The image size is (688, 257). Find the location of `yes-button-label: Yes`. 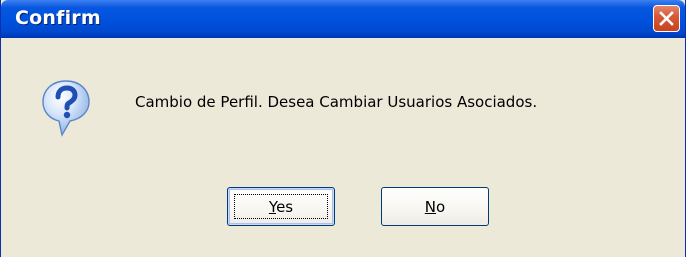

yes-button-label: Yes is located at coordinates (281, 206).